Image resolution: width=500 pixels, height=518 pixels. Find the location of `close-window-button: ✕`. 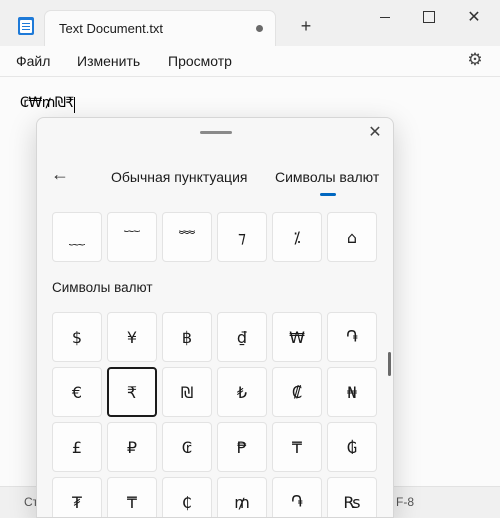

close-window-button: ✕ is located at coordinates (474, 17).